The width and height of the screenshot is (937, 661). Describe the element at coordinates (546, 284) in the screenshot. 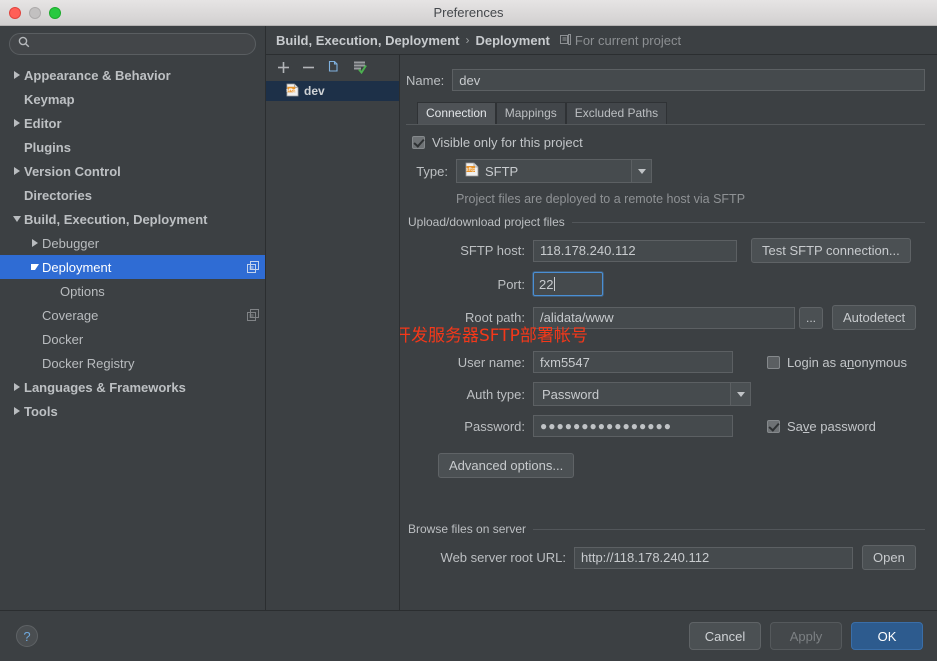

I see `port-value: 22` at that location.